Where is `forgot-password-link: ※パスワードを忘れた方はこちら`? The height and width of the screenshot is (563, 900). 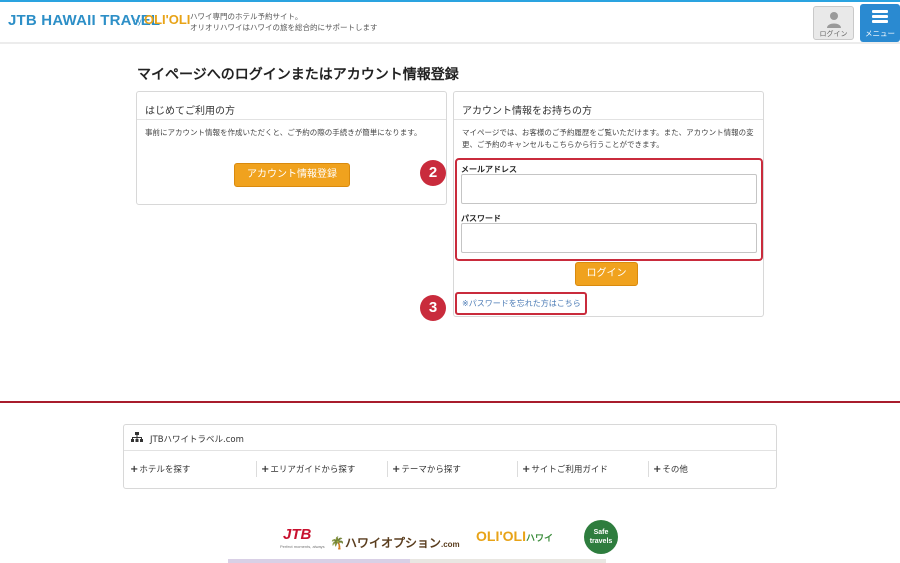 forgot-password-link: ※パスワードを忘れた方はこちら is located at coordinates (521, 303).